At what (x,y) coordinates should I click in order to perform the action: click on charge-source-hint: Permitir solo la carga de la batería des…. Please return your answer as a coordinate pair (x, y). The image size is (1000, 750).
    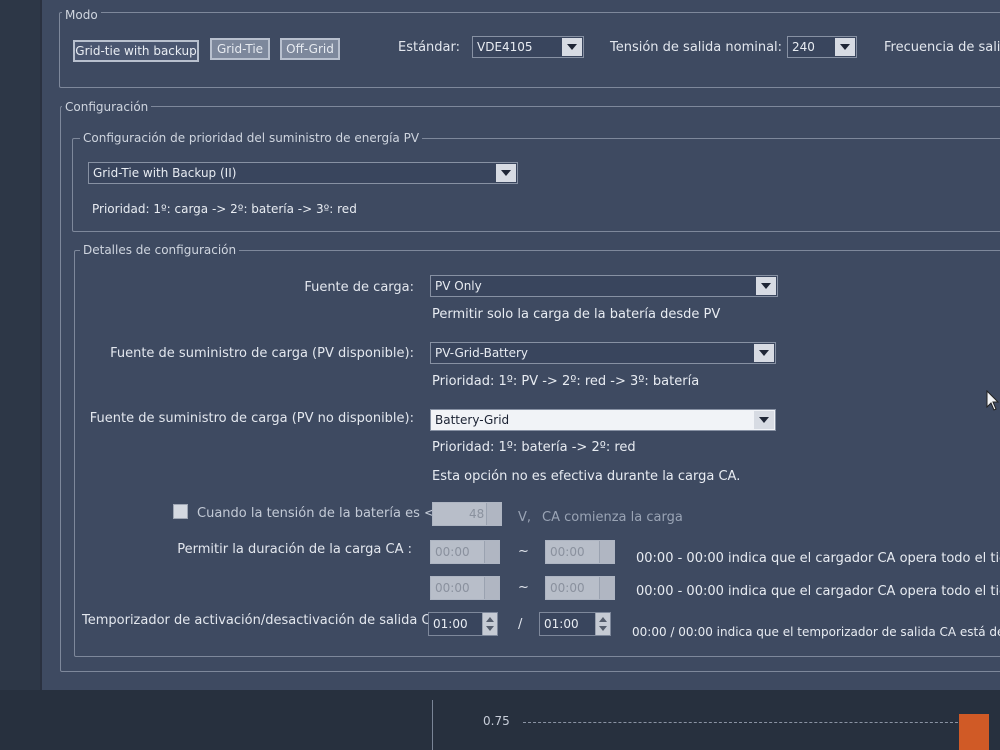
    Looking at the image, I should click on (576, 314).